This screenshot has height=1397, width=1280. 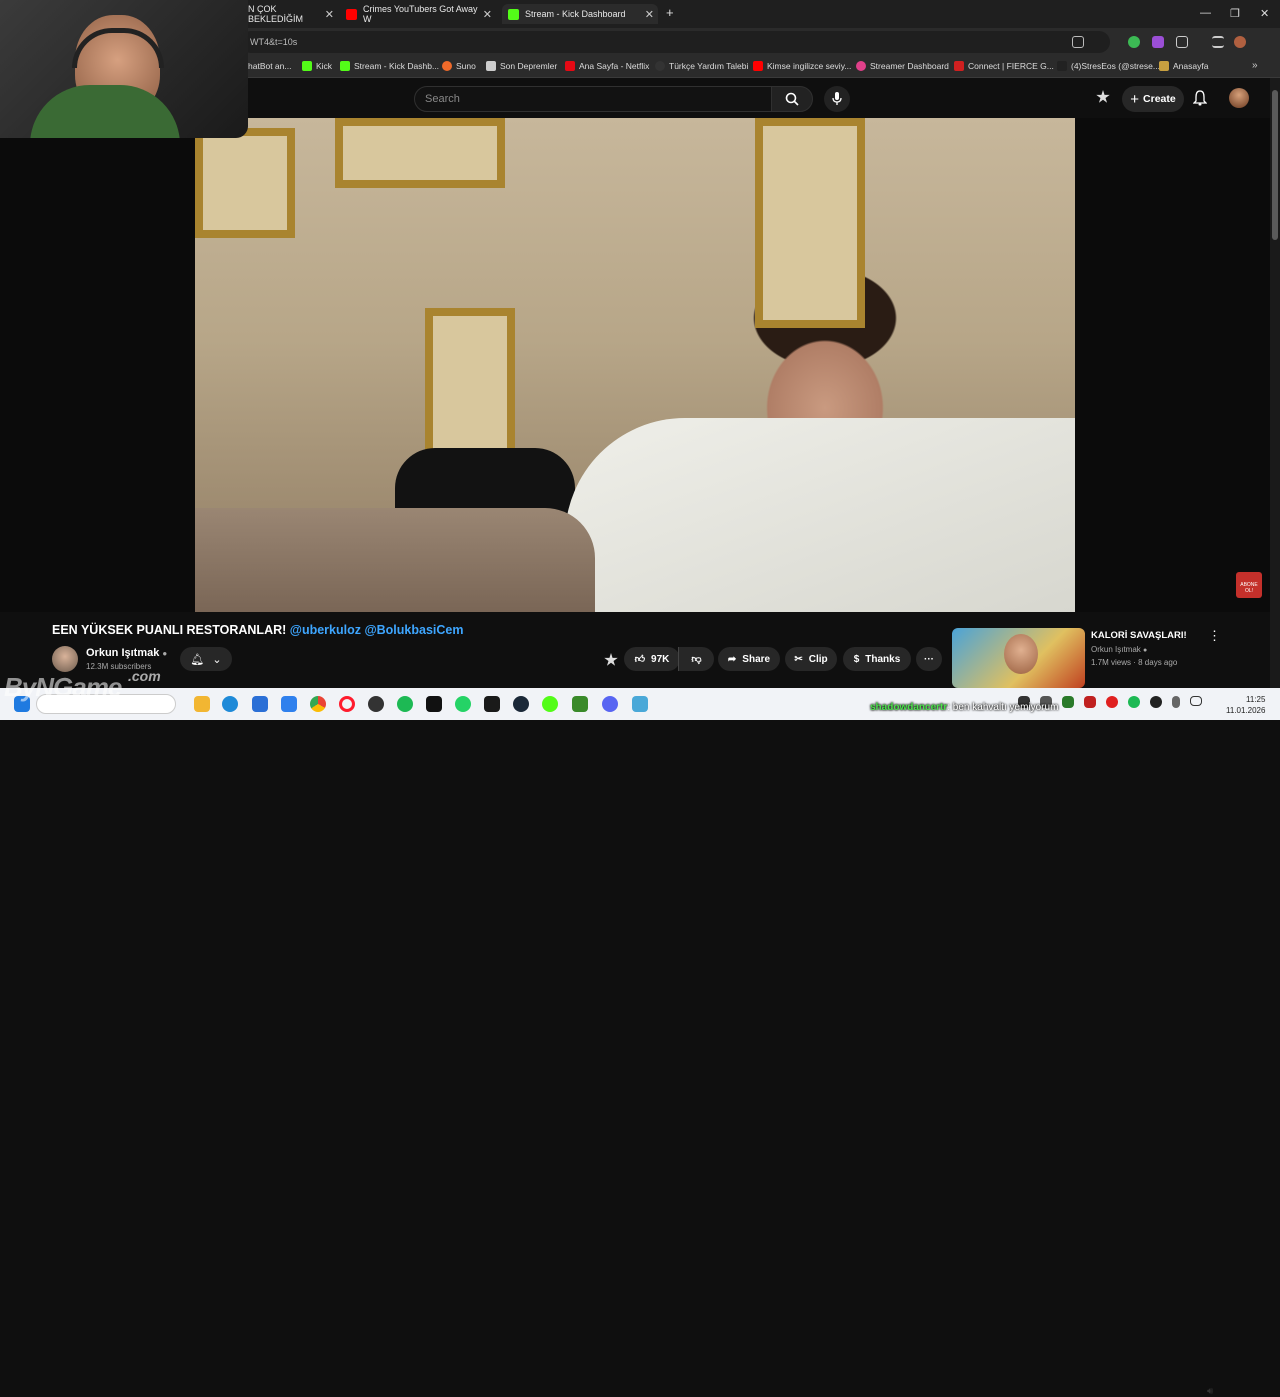 I want to click on obs-icon, so click(x=376, y=704).